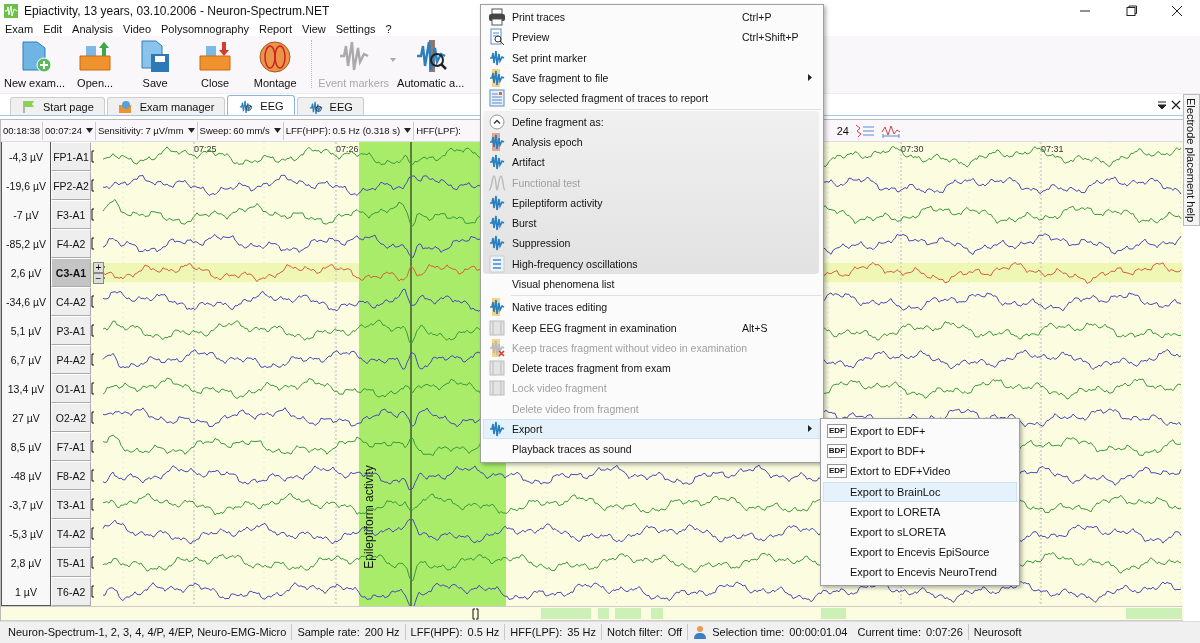 The height and width of the screenshot is (643, 1200). I want to click on tab: Start page, so click(57, 106).